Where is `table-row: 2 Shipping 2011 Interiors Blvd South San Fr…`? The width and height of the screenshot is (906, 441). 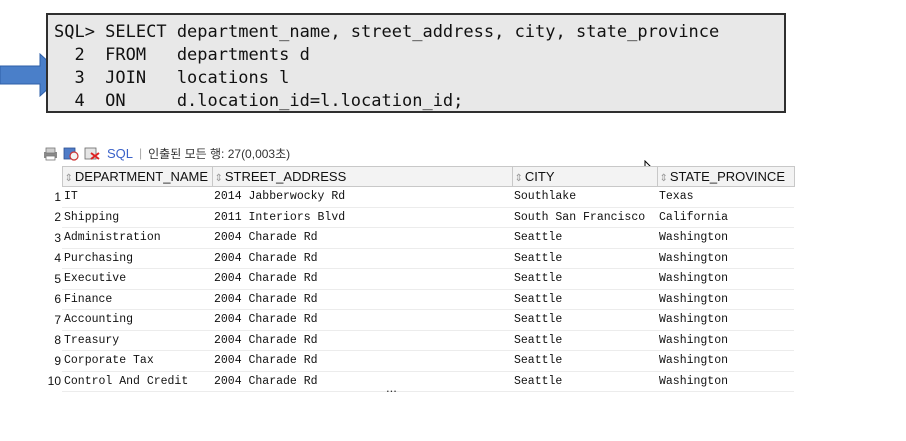
table-row: 2 Shipping 2011 Interiors Blvd South San Fr… is located at coordinates (418, 217).